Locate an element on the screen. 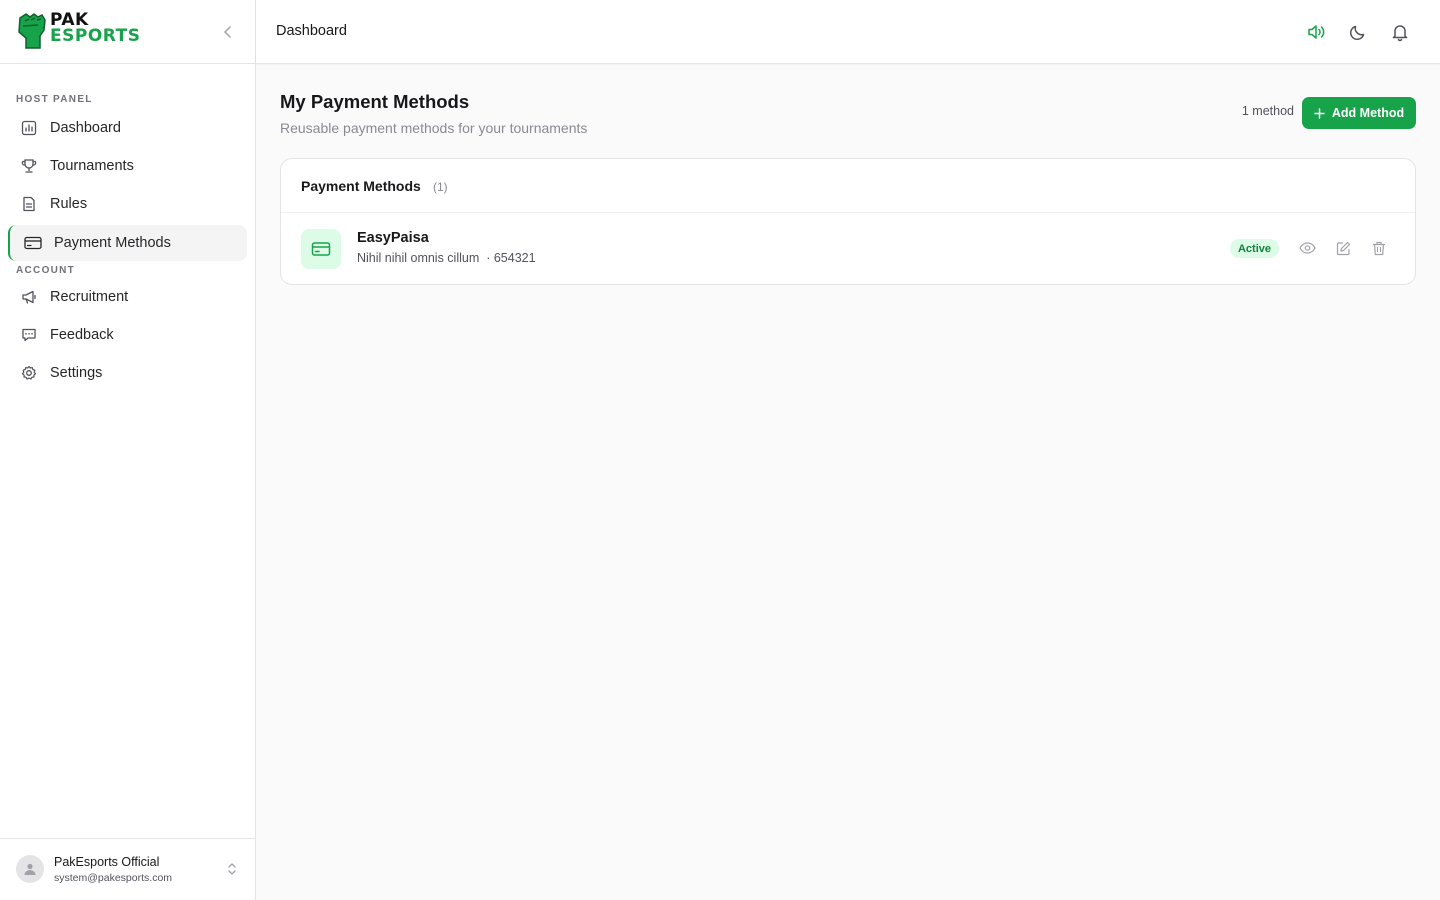 This screenshot has width=1440, height=900. edit-method-button is located at coordinates (1343, 248).